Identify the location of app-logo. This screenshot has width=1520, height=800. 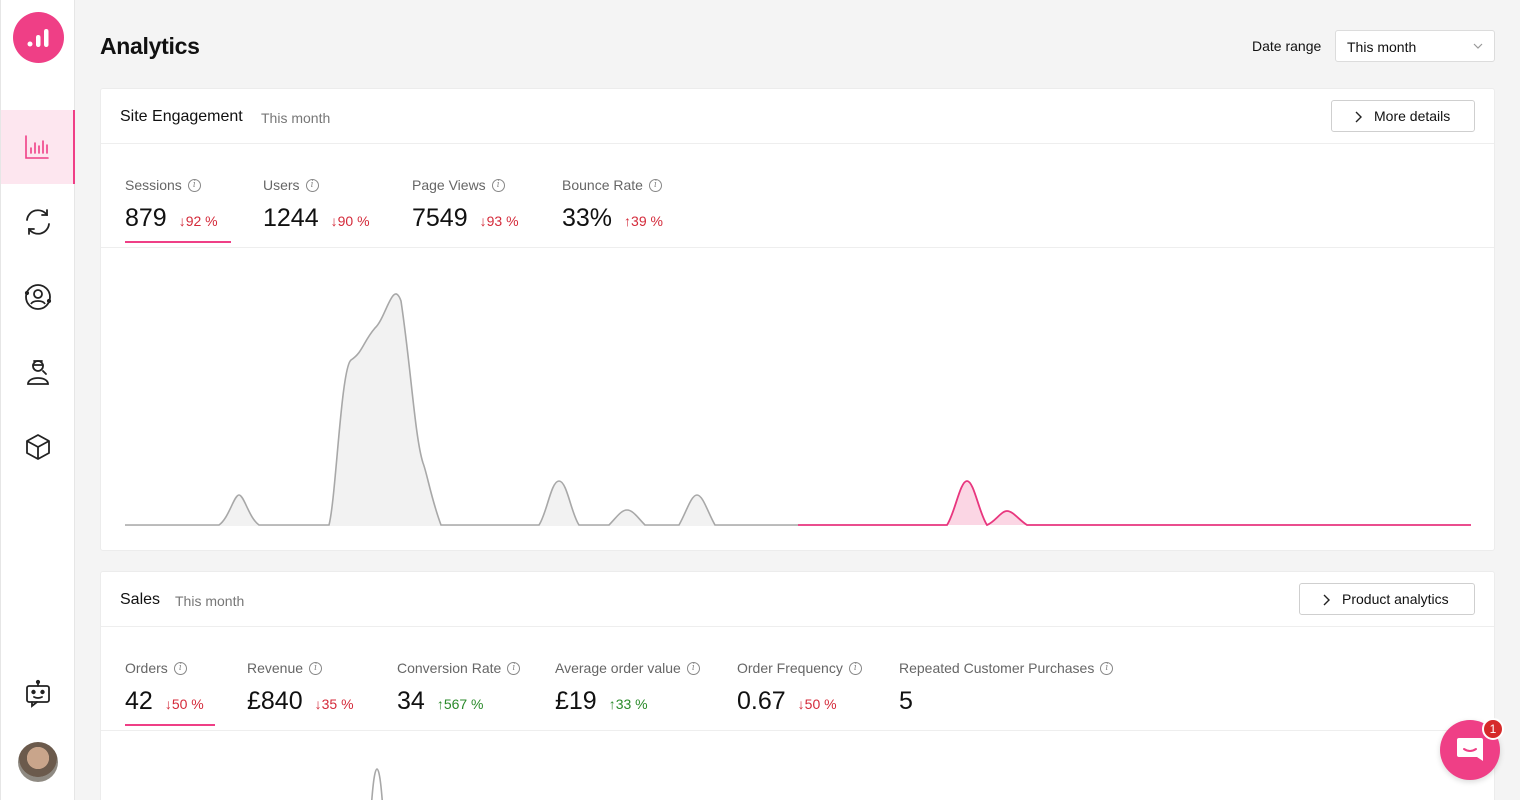
(38, 37).